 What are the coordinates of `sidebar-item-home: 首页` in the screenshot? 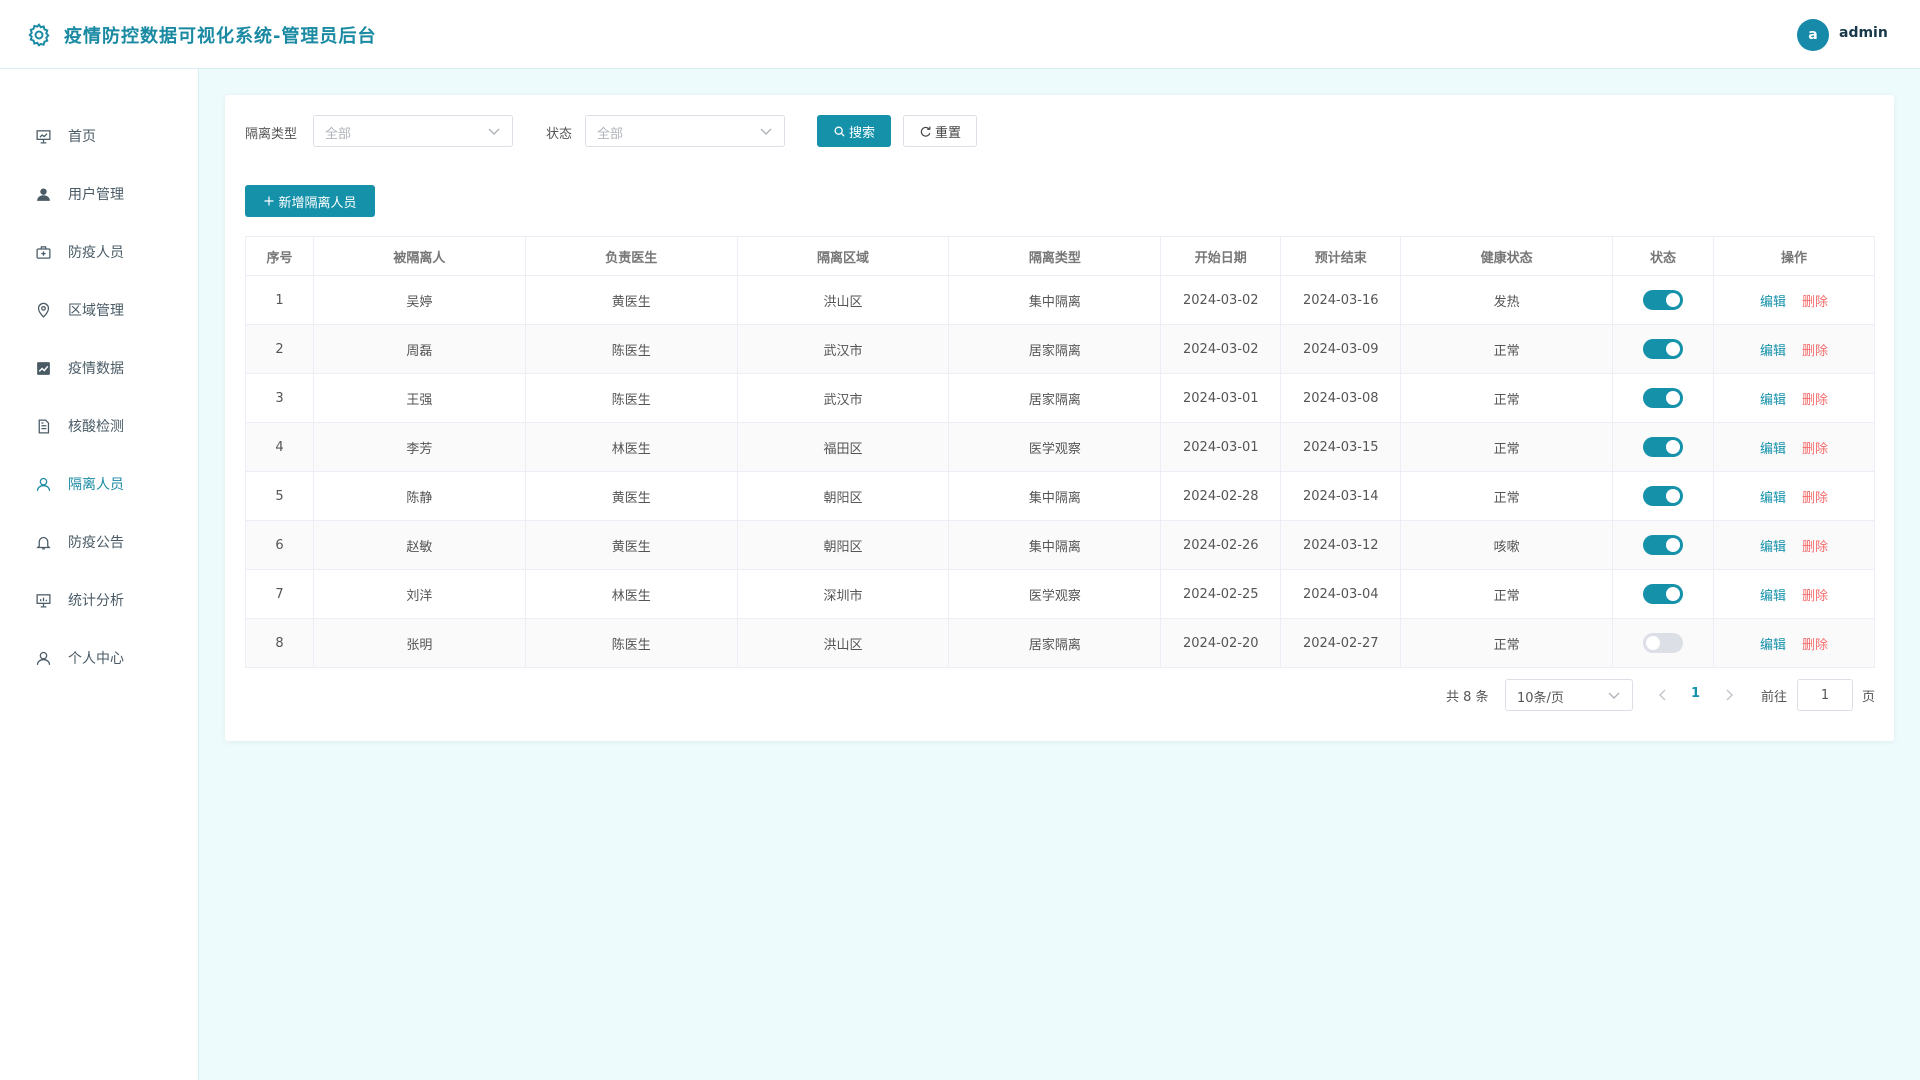 It's located at (99, 136).